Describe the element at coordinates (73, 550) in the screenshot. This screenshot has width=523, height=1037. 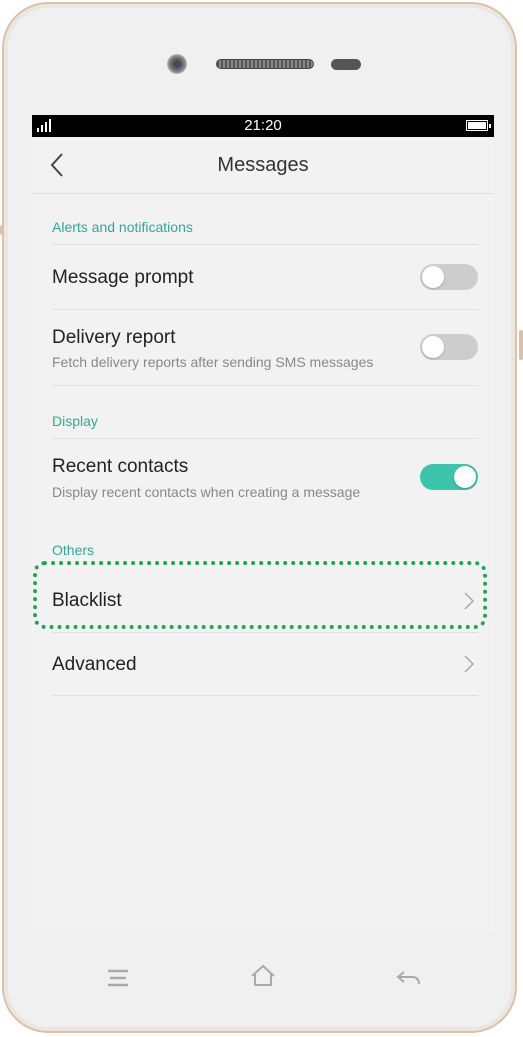
I see `section-others: Others` at that location.